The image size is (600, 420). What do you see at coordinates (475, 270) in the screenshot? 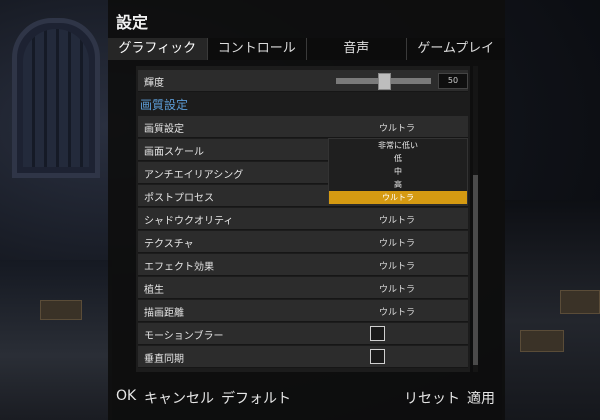
I see `scrollbar-thumb` at bounding box center [475, 270].